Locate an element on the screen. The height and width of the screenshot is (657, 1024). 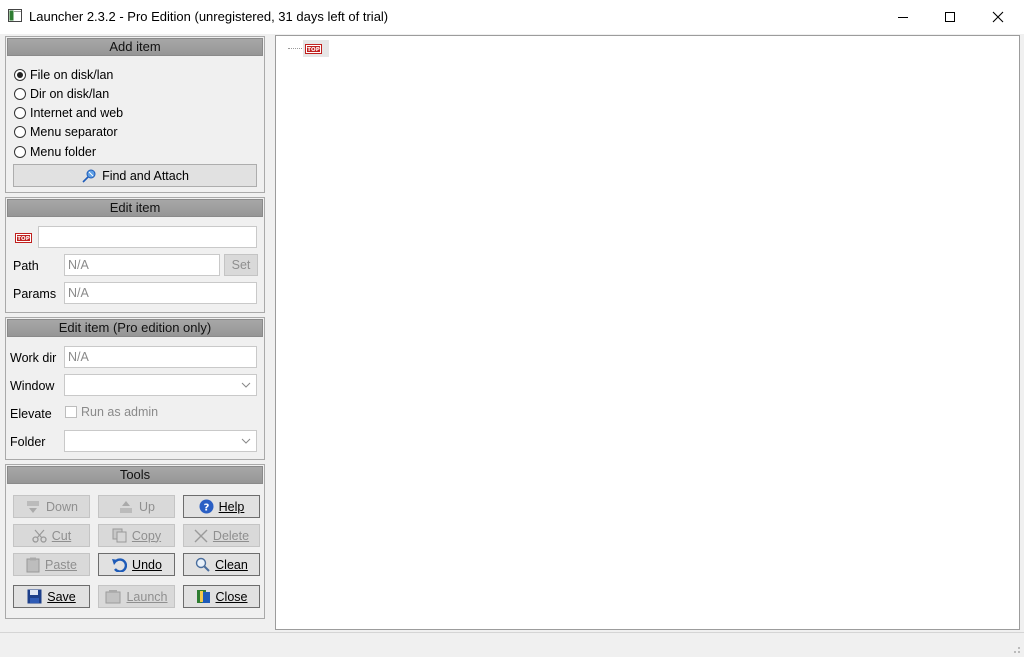
workdir-input: N/A is located at coordinates (160, 357).